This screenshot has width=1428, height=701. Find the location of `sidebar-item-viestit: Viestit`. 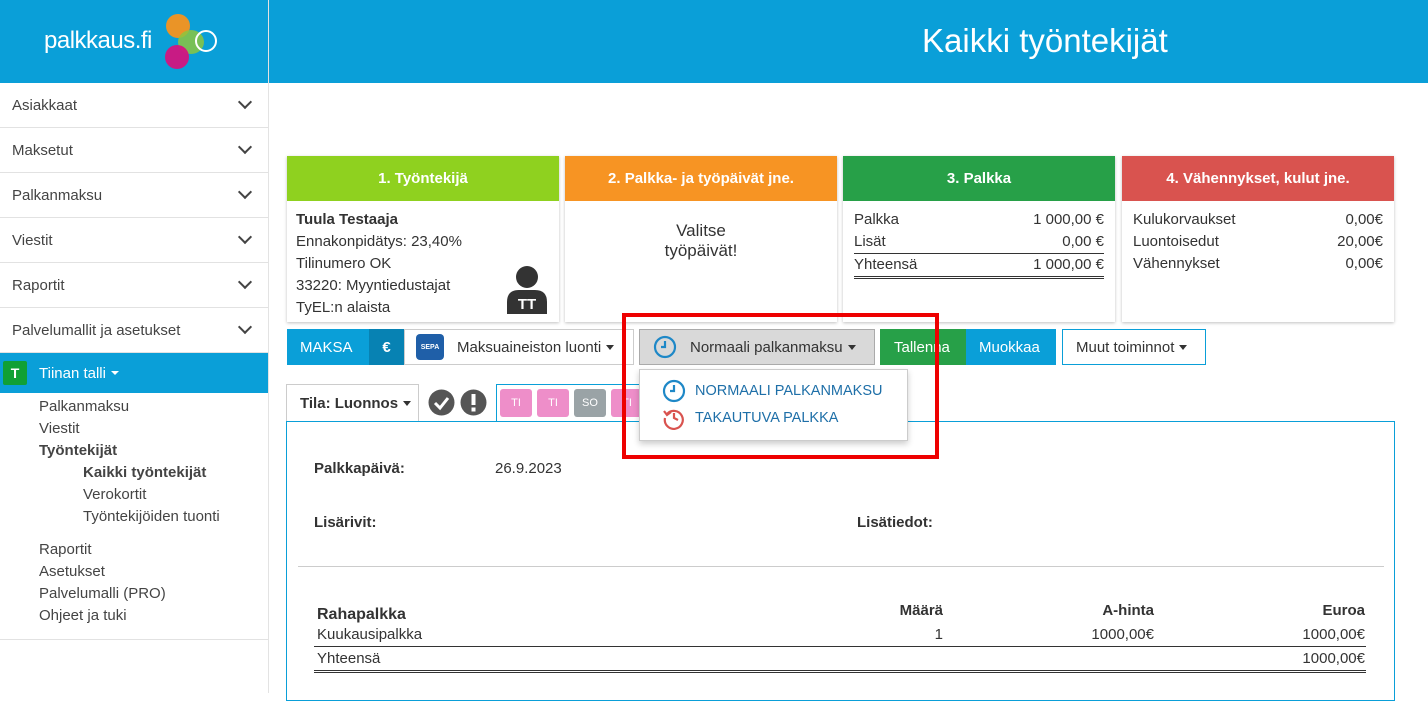

sidebar-item-viestit: Viestit is located at coordinates (134, 240).